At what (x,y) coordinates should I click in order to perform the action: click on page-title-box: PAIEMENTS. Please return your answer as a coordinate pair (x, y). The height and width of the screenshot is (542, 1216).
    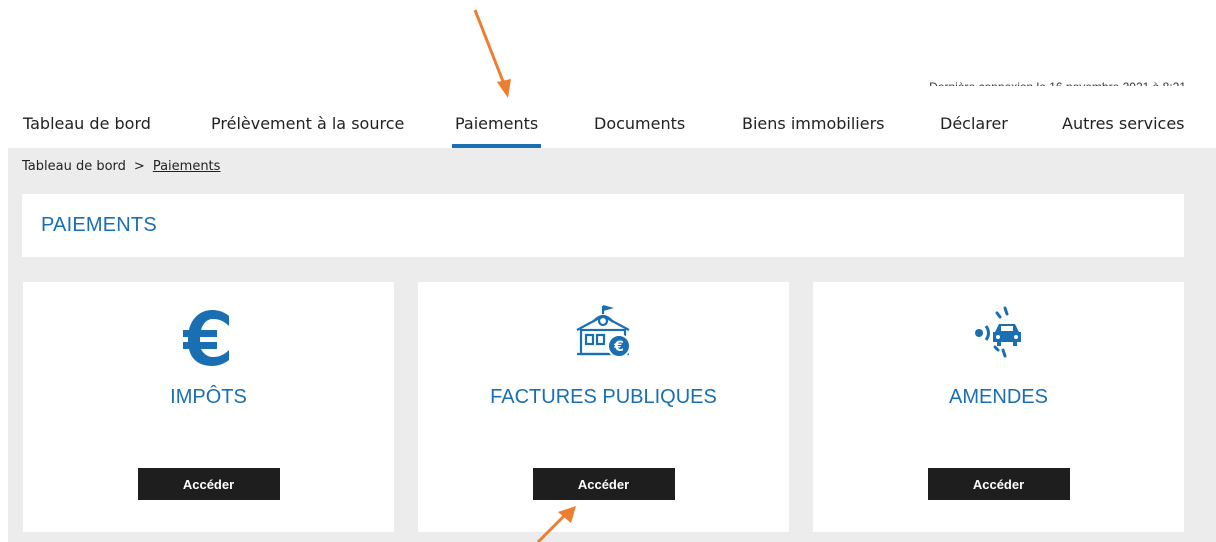
    Looking at the image, I should click on (603, 225).